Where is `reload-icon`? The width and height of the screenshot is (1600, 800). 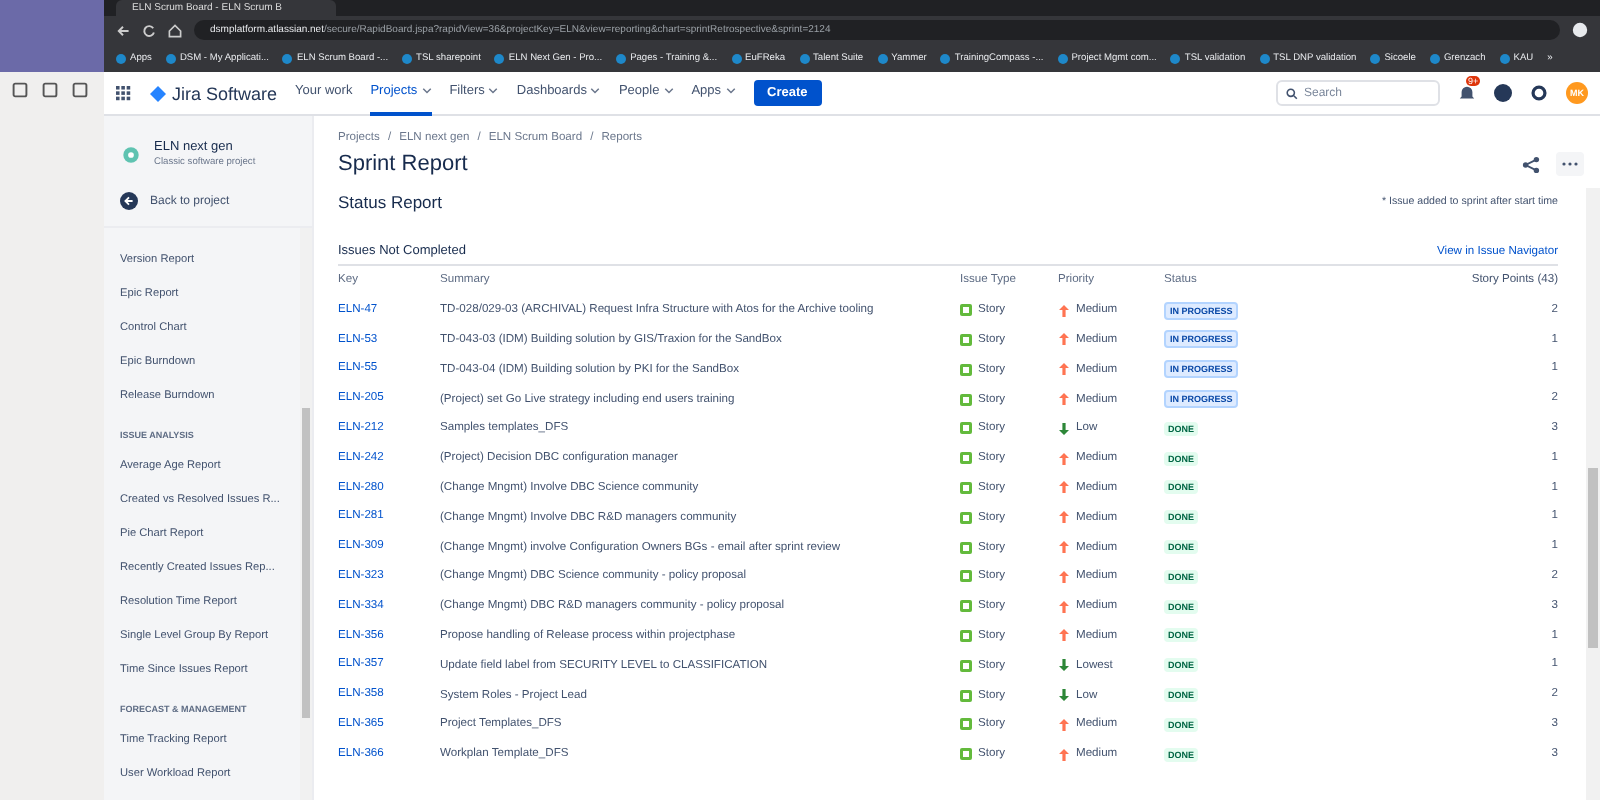 reload-icon is located at coordinates (149, 30).